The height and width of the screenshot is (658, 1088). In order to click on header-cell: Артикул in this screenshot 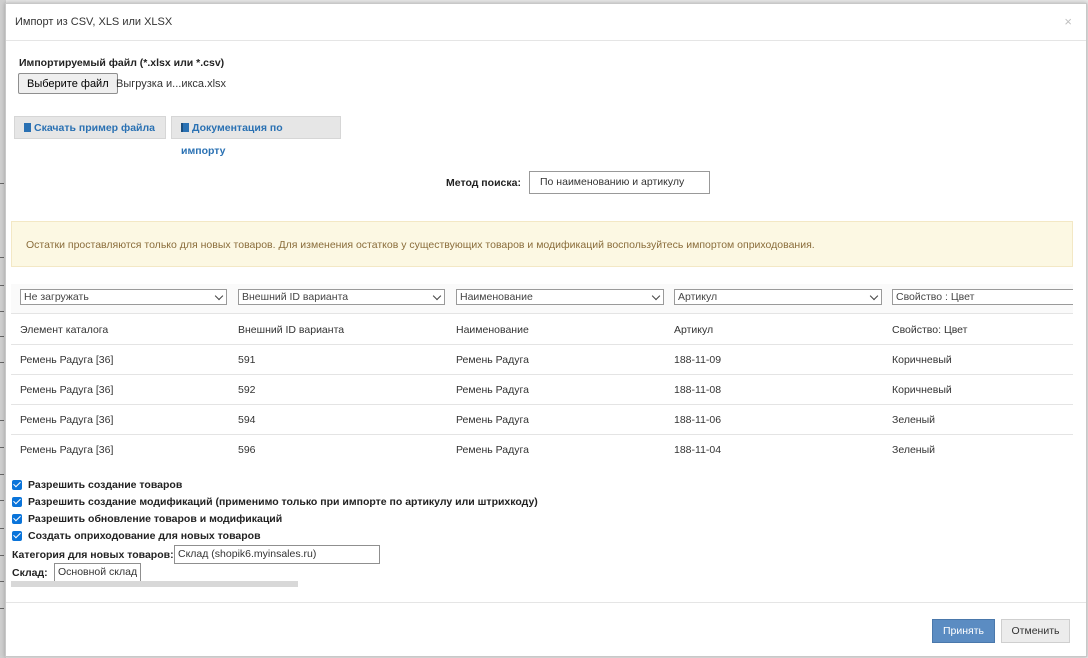, I will do `click(694, 330)`.